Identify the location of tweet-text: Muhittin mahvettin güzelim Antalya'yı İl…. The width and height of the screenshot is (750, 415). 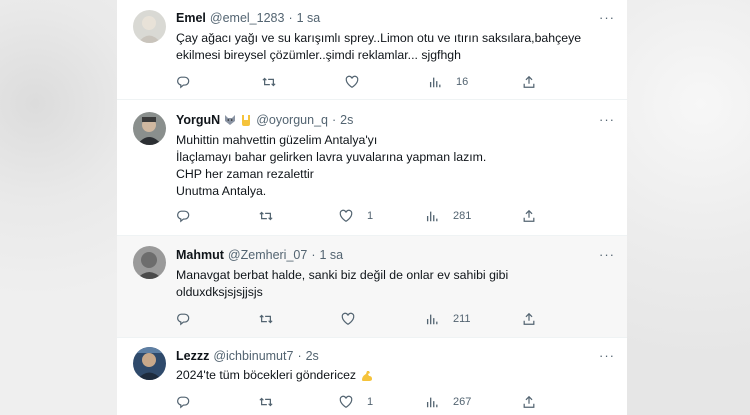
(331, 165).